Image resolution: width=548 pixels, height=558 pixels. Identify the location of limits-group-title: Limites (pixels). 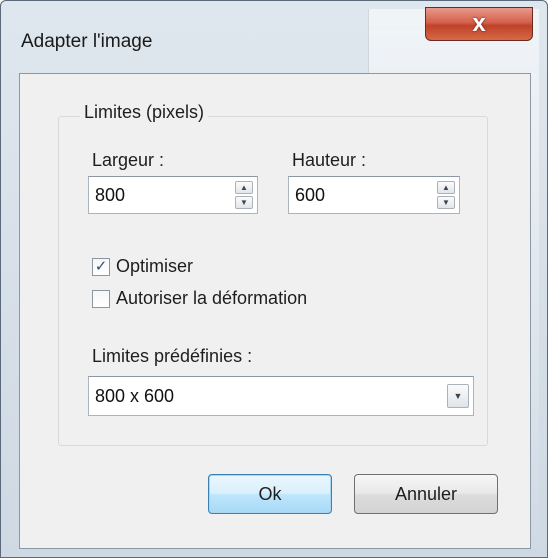
(144, 112).